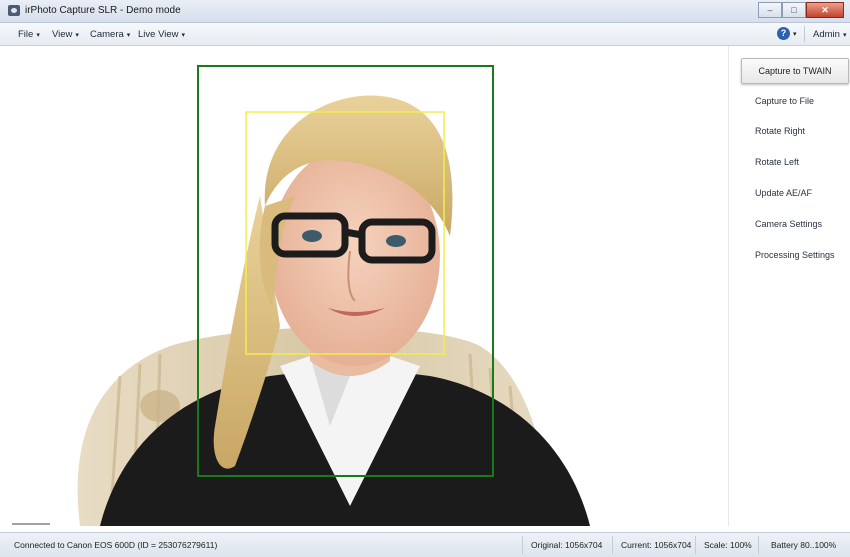  Describe the element at coordinates (62, 34) in the screenshot. I see `menu-view-label: View` at that location.